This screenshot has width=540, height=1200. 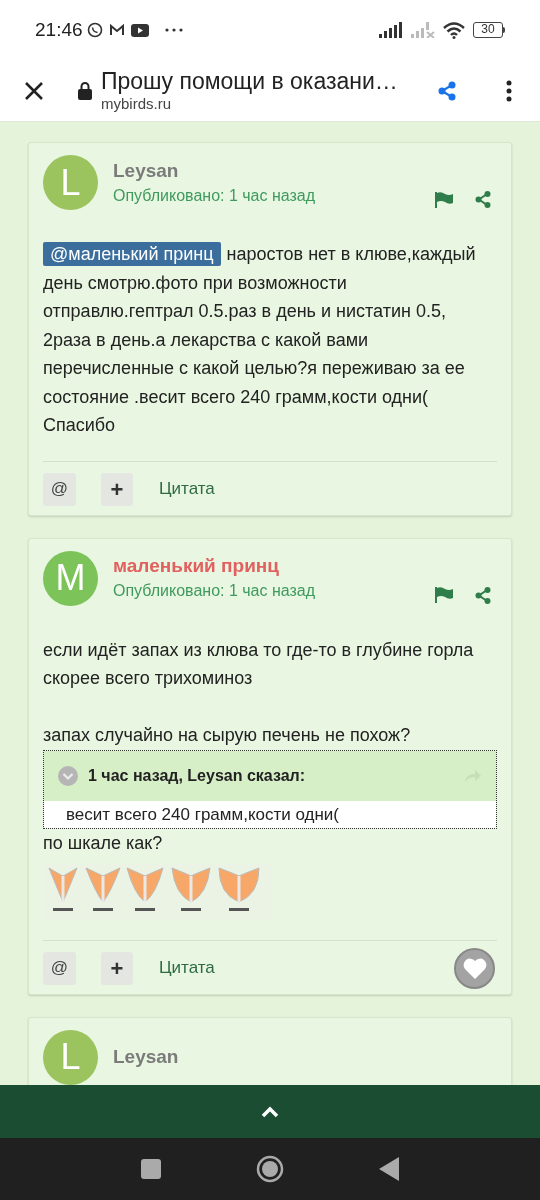 What do you see at coordinates (454, 30) in the screenshot?
I see `wifi-icon` at bounding box center [454, 30].